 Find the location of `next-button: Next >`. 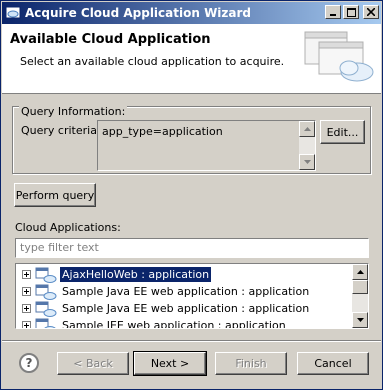

next-button: Next > is located at coordinates (170, 363).